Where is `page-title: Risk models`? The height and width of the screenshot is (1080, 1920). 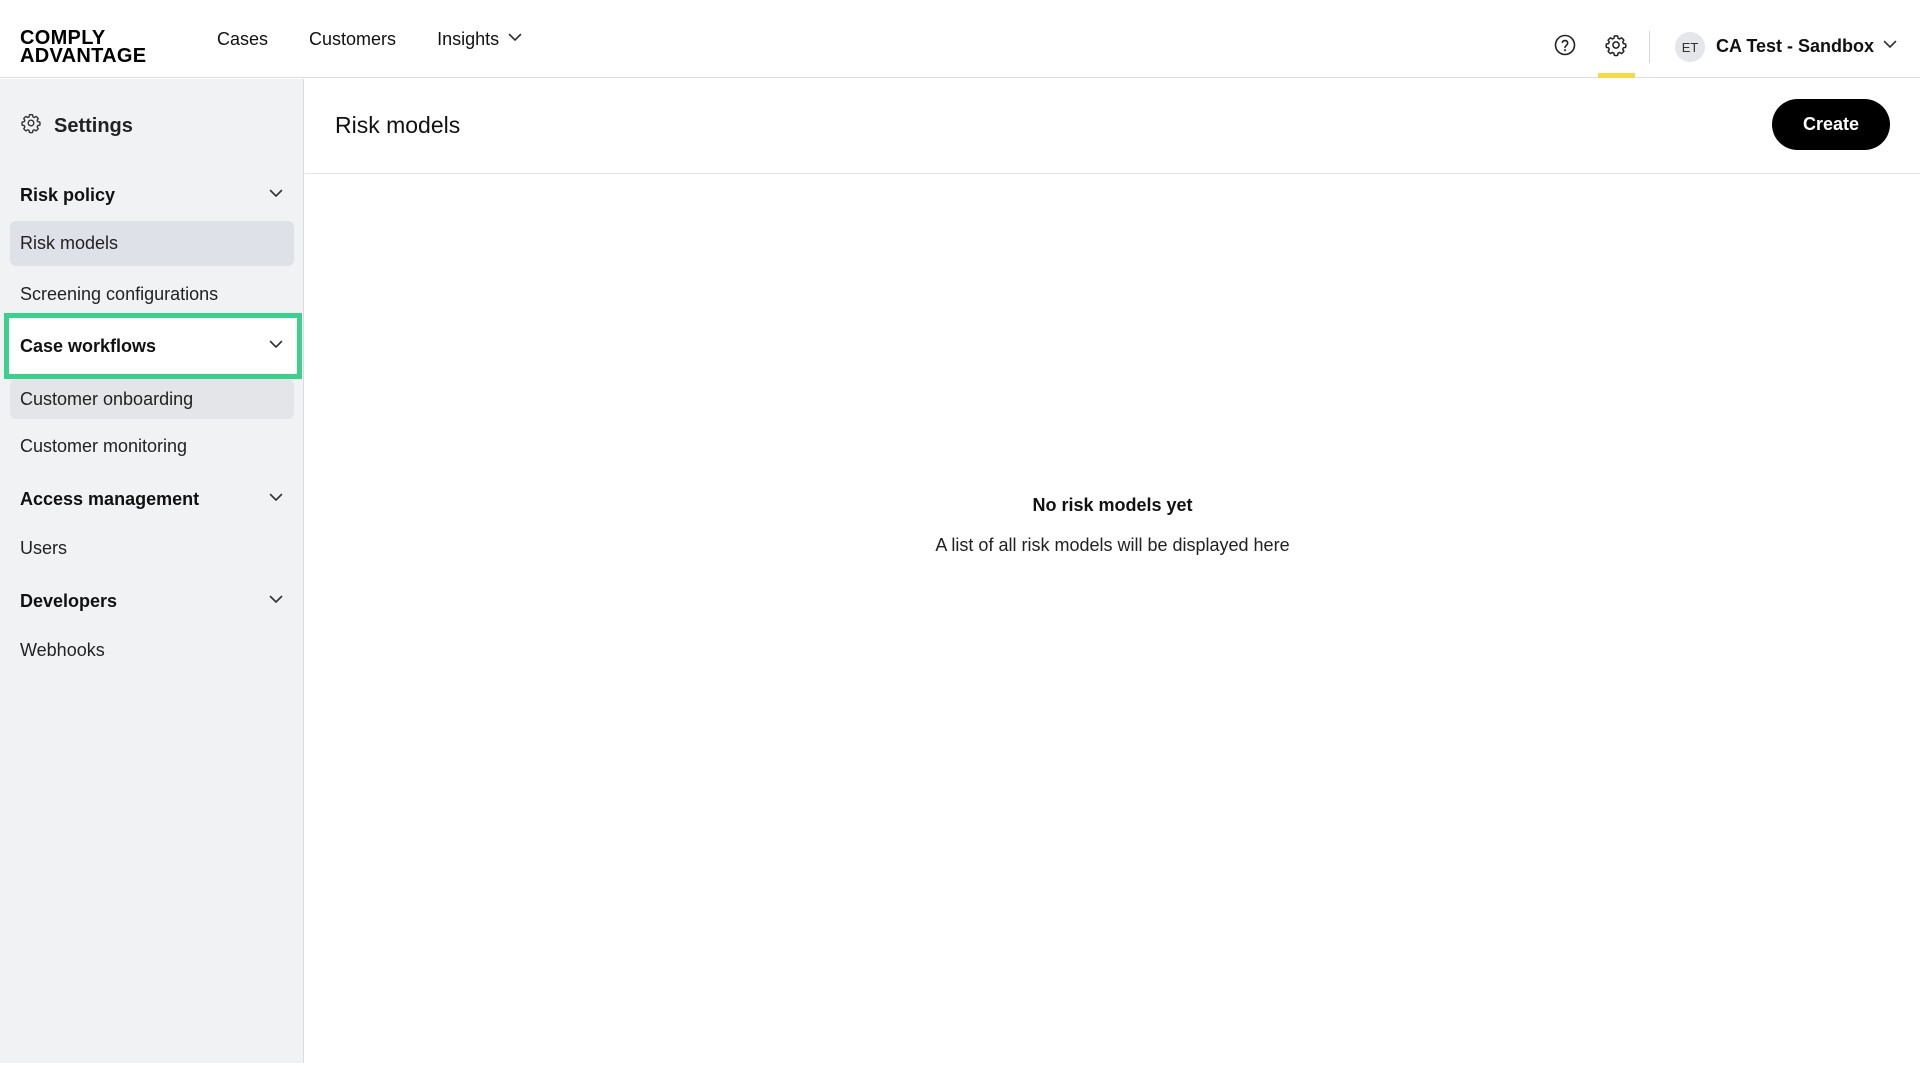
page-title: Risk models is located at coordinates (398, 125).